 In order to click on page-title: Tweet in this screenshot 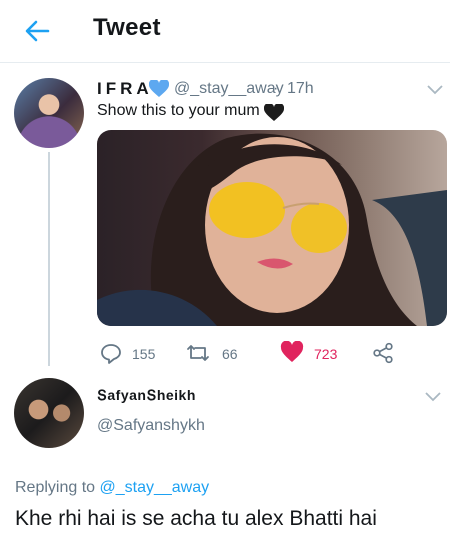, I will do `click(127, 27)`.